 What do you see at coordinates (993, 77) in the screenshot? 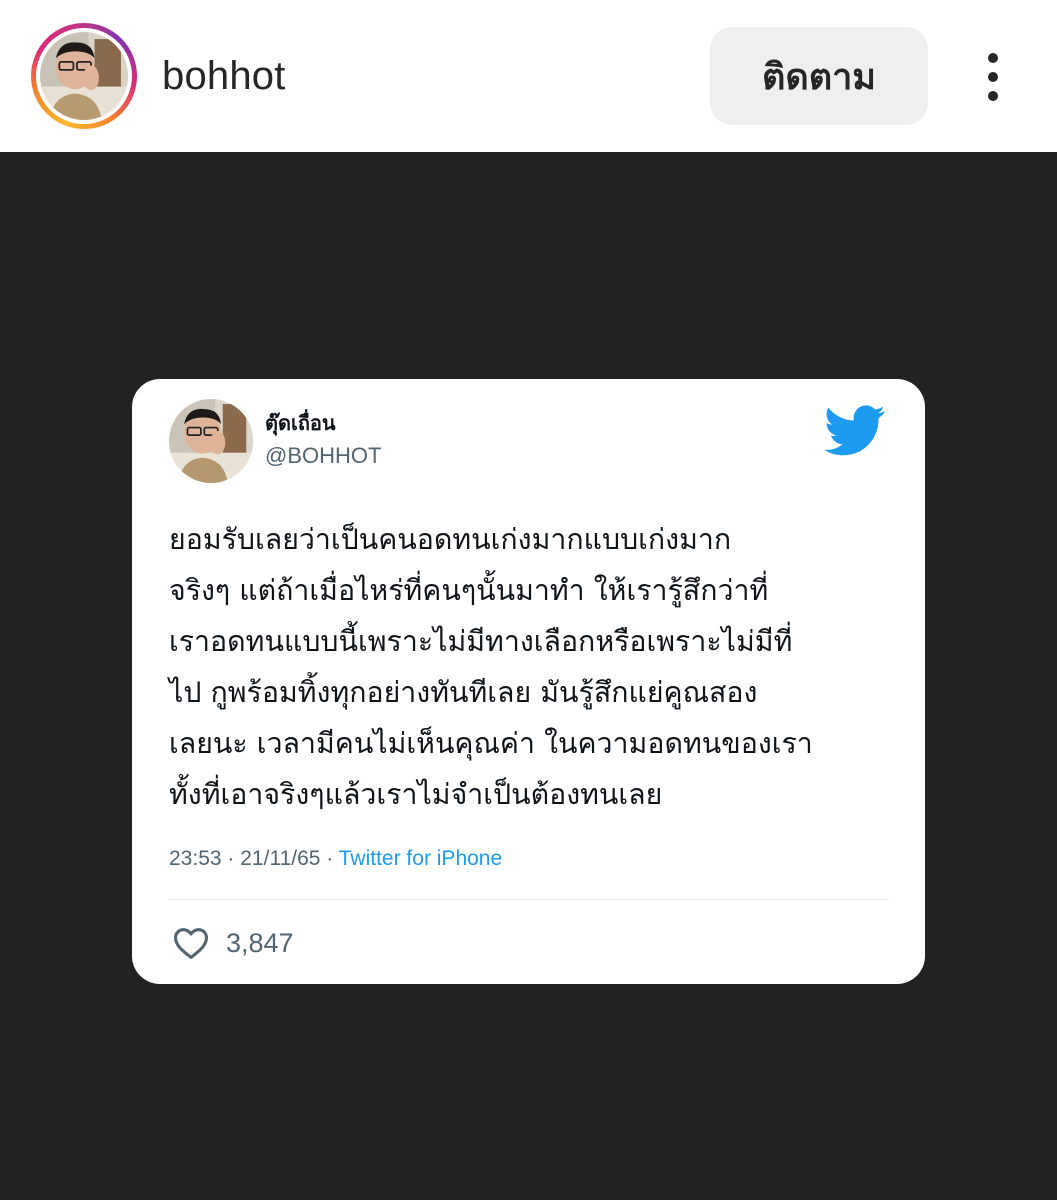
I see `more-vertical-icon` at bounding box center [993, 77].